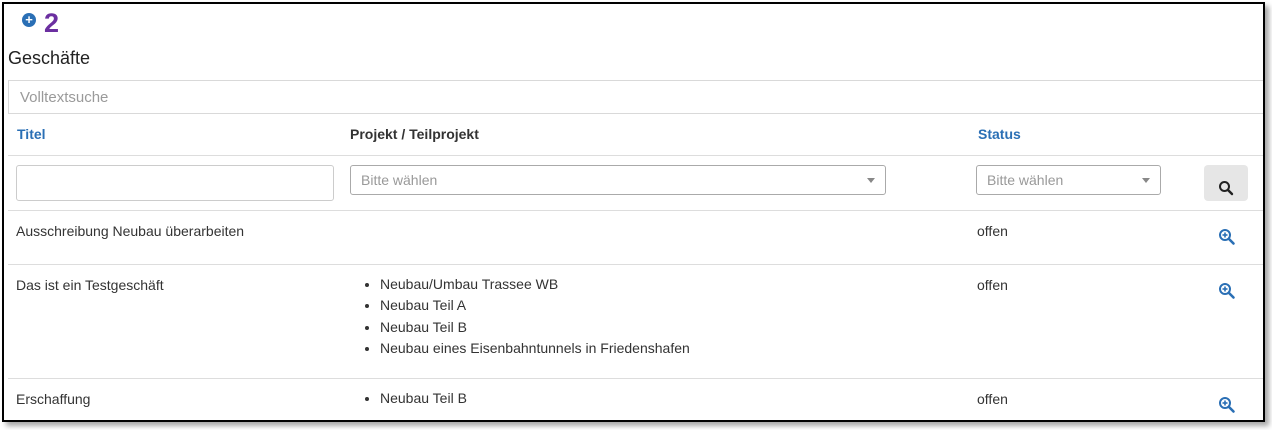 The image size is (1272, 430). Describe the element at coordinates (53, 399) in the screenshot. I see `row-3-titel: Erschaffung` at that location.